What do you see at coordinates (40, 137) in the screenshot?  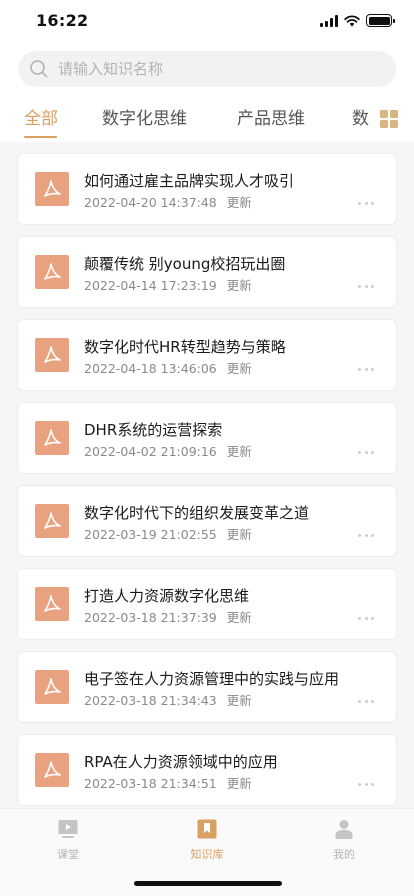 I see `active-tab-indicator` at bounding box center [40, 137].